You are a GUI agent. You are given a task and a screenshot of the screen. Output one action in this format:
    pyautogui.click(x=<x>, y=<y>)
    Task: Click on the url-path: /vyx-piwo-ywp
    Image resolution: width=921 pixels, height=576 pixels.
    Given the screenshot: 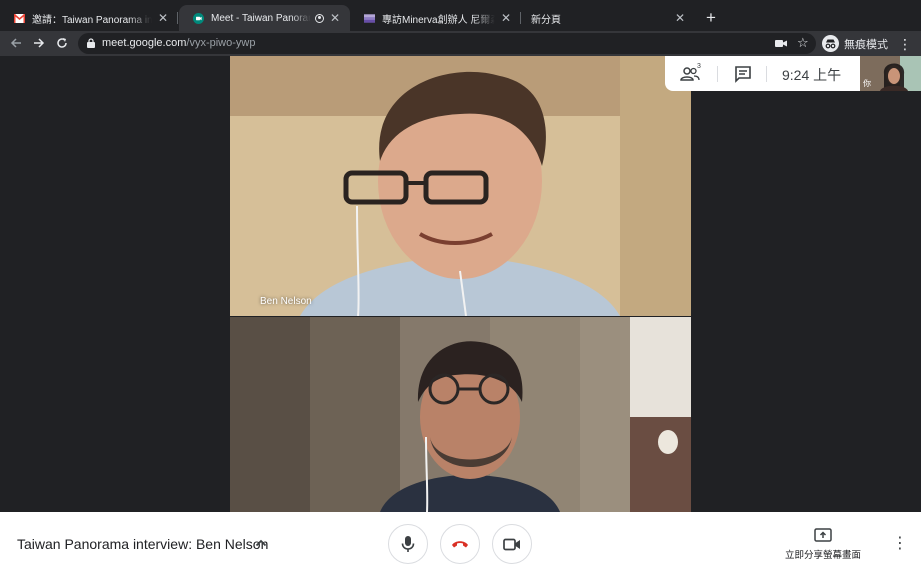 What is the action you would take?
    pyautogui.click(x=221, y=43)
    